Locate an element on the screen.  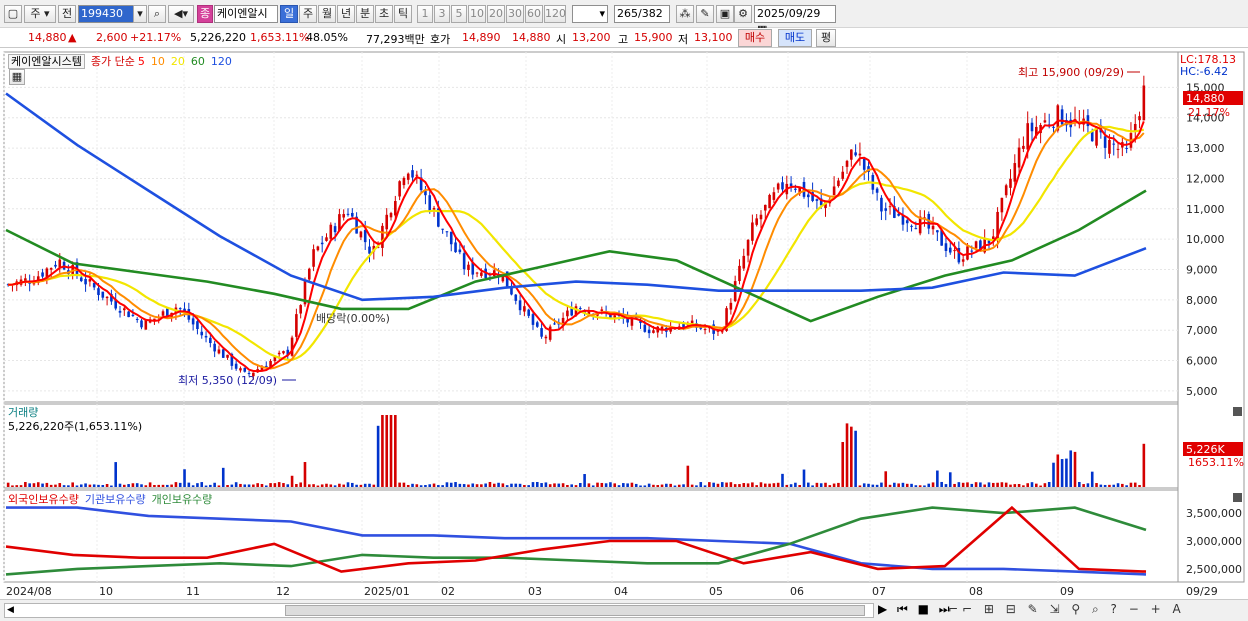
sell-button: 매도 is located at coordinates (795, 38).